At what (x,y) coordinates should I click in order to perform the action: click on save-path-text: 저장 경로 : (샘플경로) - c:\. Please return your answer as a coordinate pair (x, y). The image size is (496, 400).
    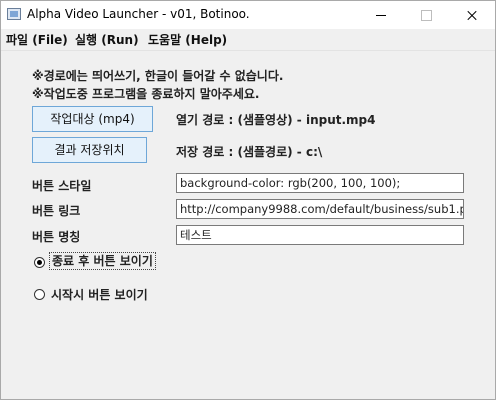
    Looking at the image, I should click on (249, 151).